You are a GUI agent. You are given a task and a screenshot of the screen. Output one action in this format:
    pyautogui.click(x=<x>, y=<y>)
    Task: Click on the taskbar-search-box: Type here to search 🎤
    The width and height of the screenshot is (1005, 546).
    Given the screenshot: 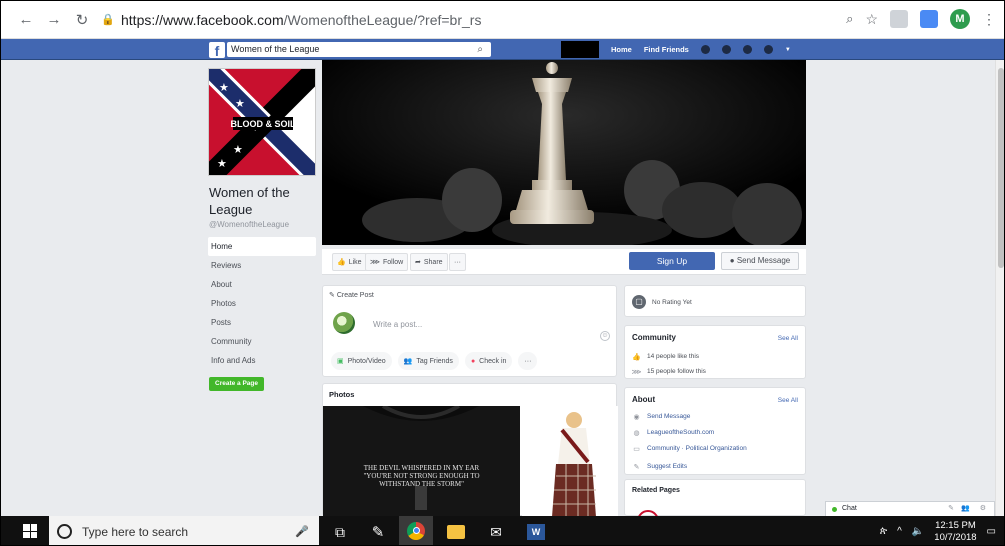 What is the action you would take?
    pyautogui.click(x=184, y=530)
    